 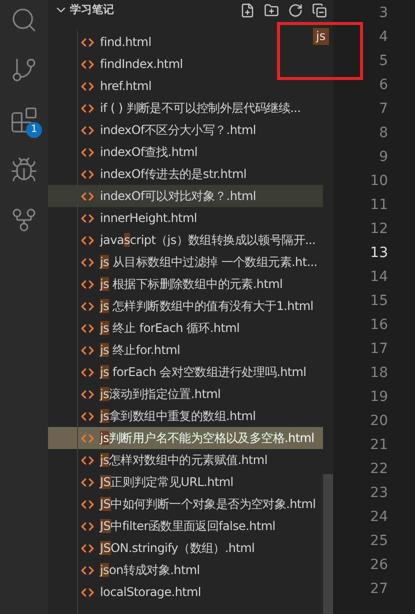 What do you see at coordinates (383, 61) in the screenshot?
I see `line-number: 5` at bounding box center [383, 61].